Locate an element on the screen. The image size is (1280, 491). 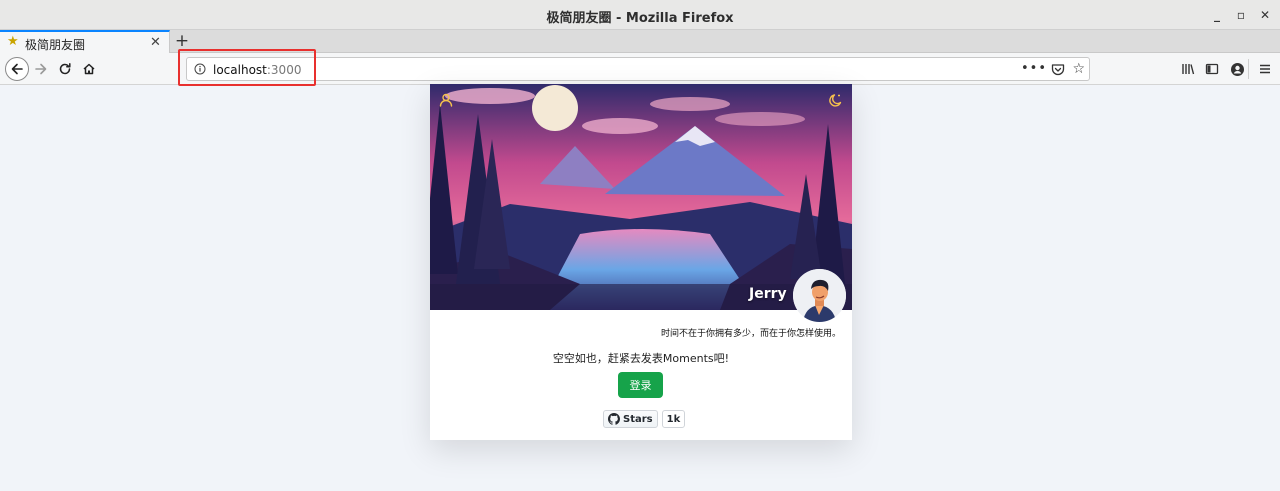
tab-active: ★ 极简朋友圈 ✕ is located at coordinates (85, 41).